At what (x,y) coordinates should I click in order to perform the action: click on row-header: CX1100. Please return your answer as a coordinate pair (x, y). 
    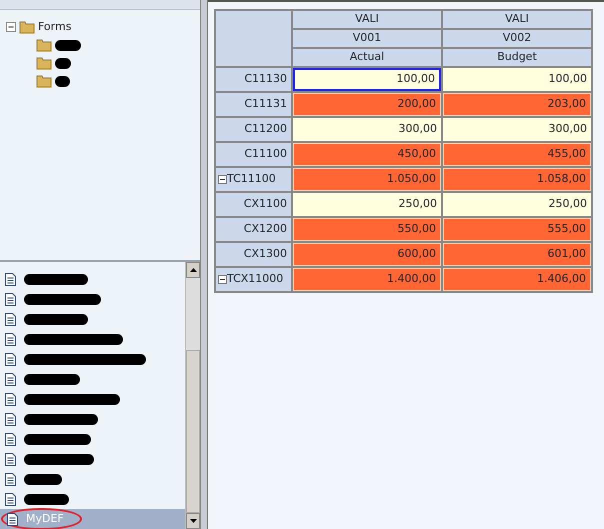
    Looking at the image, I should click on (253, 204).